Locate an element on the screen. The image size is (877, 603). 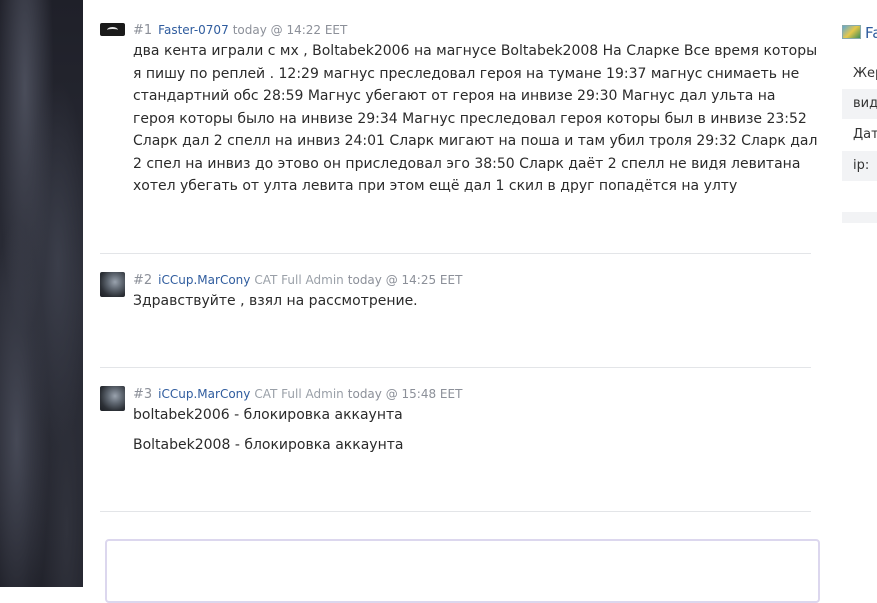
info-row: Дат is located at coordinates (865, 134).